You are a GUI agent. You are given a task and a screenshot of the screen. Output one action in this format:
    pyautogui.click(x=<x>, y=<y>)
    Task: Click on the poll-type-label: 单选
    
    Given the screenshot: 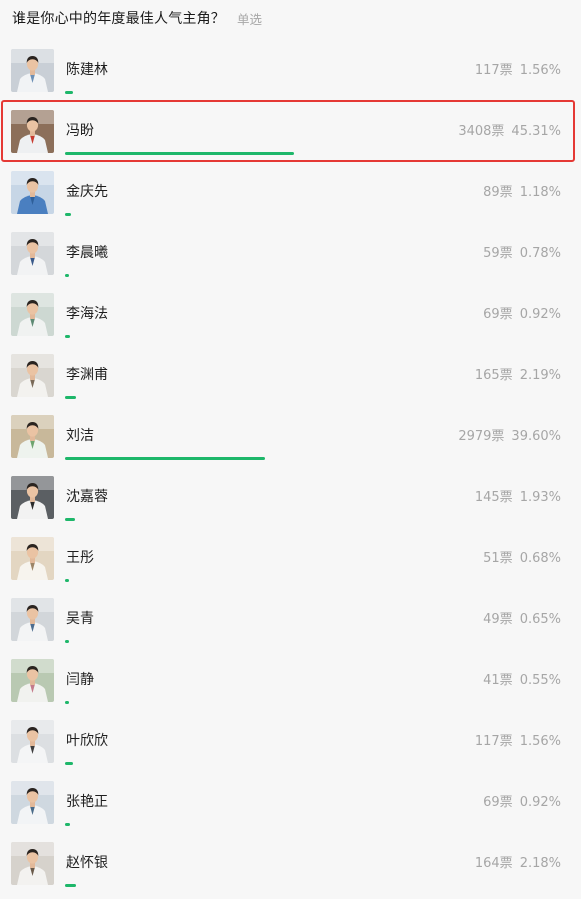 What is the action you would take?
    pyautogui.click(x=250, y=19)
    